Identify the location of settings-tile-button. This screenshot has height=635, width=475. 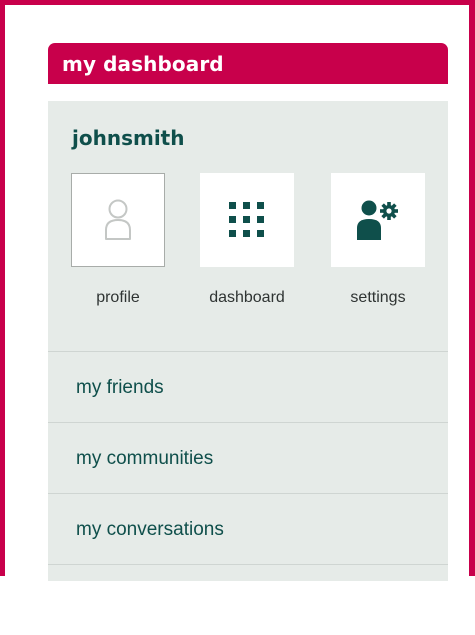
(378, 220).